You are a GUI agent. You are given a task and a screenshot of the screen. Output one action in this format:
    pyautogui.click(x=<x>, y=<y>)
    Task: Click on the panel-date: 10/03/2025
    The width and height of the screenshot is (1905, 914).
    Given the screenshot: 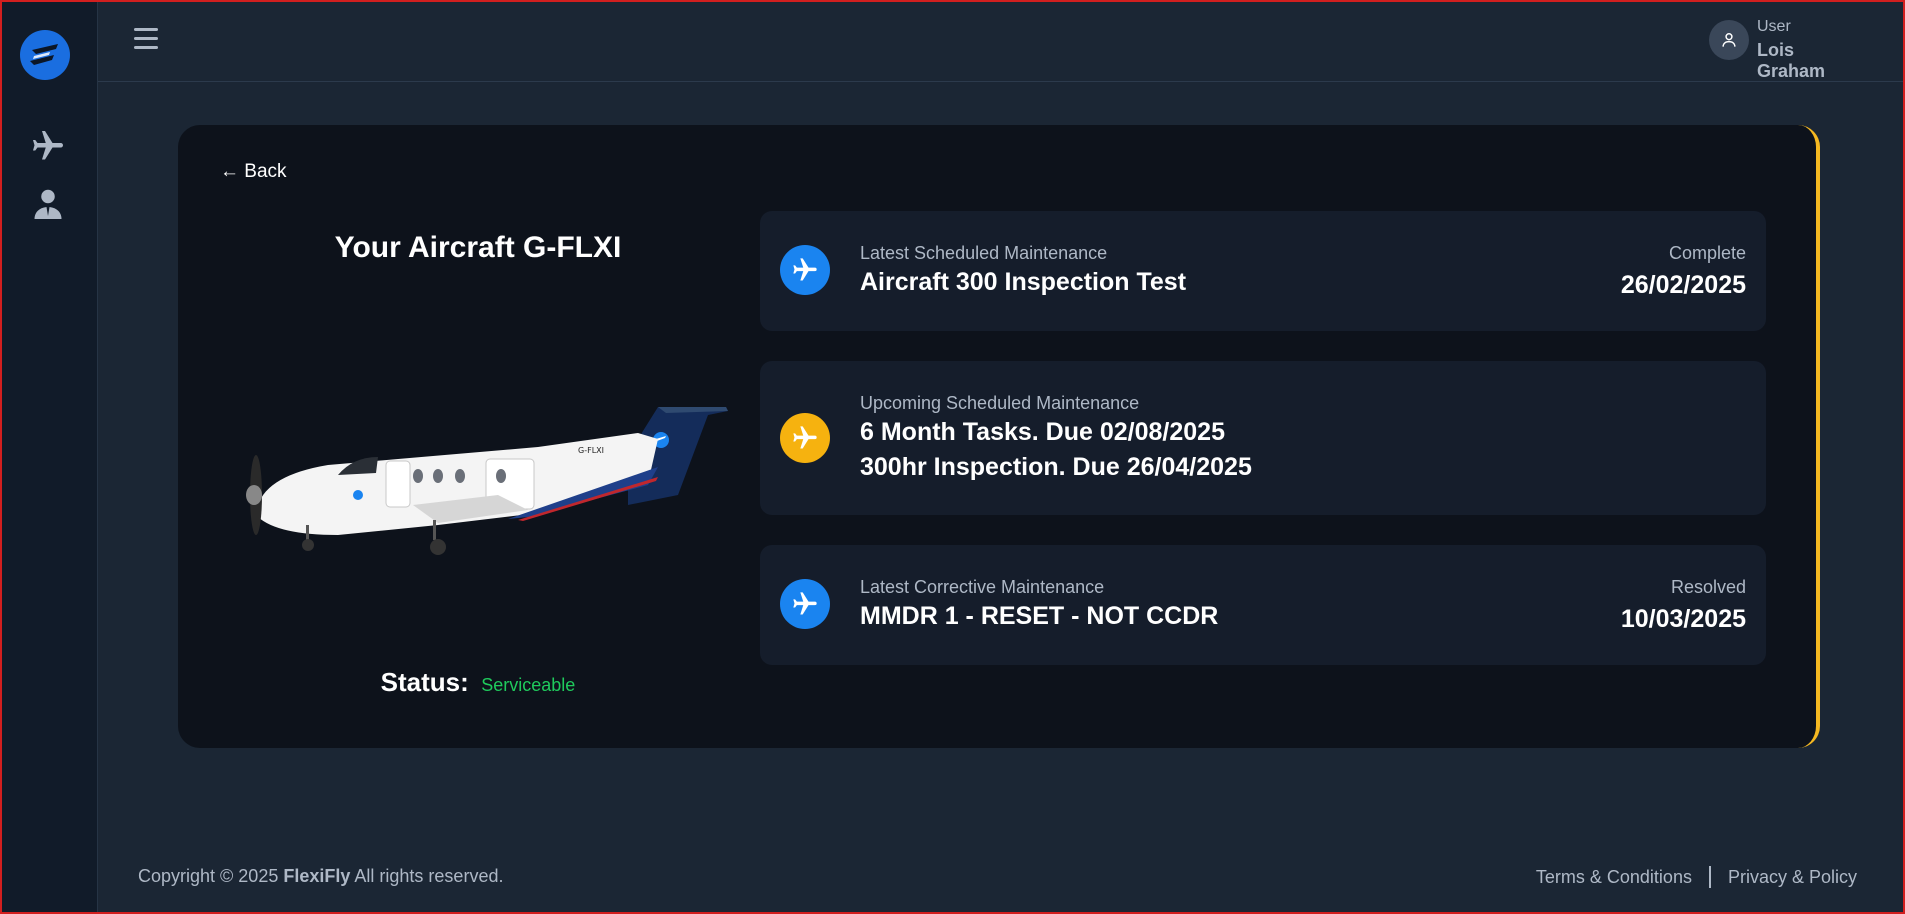 What is the action you would take?
    pyautogui.click(x=1683, y=619)
    